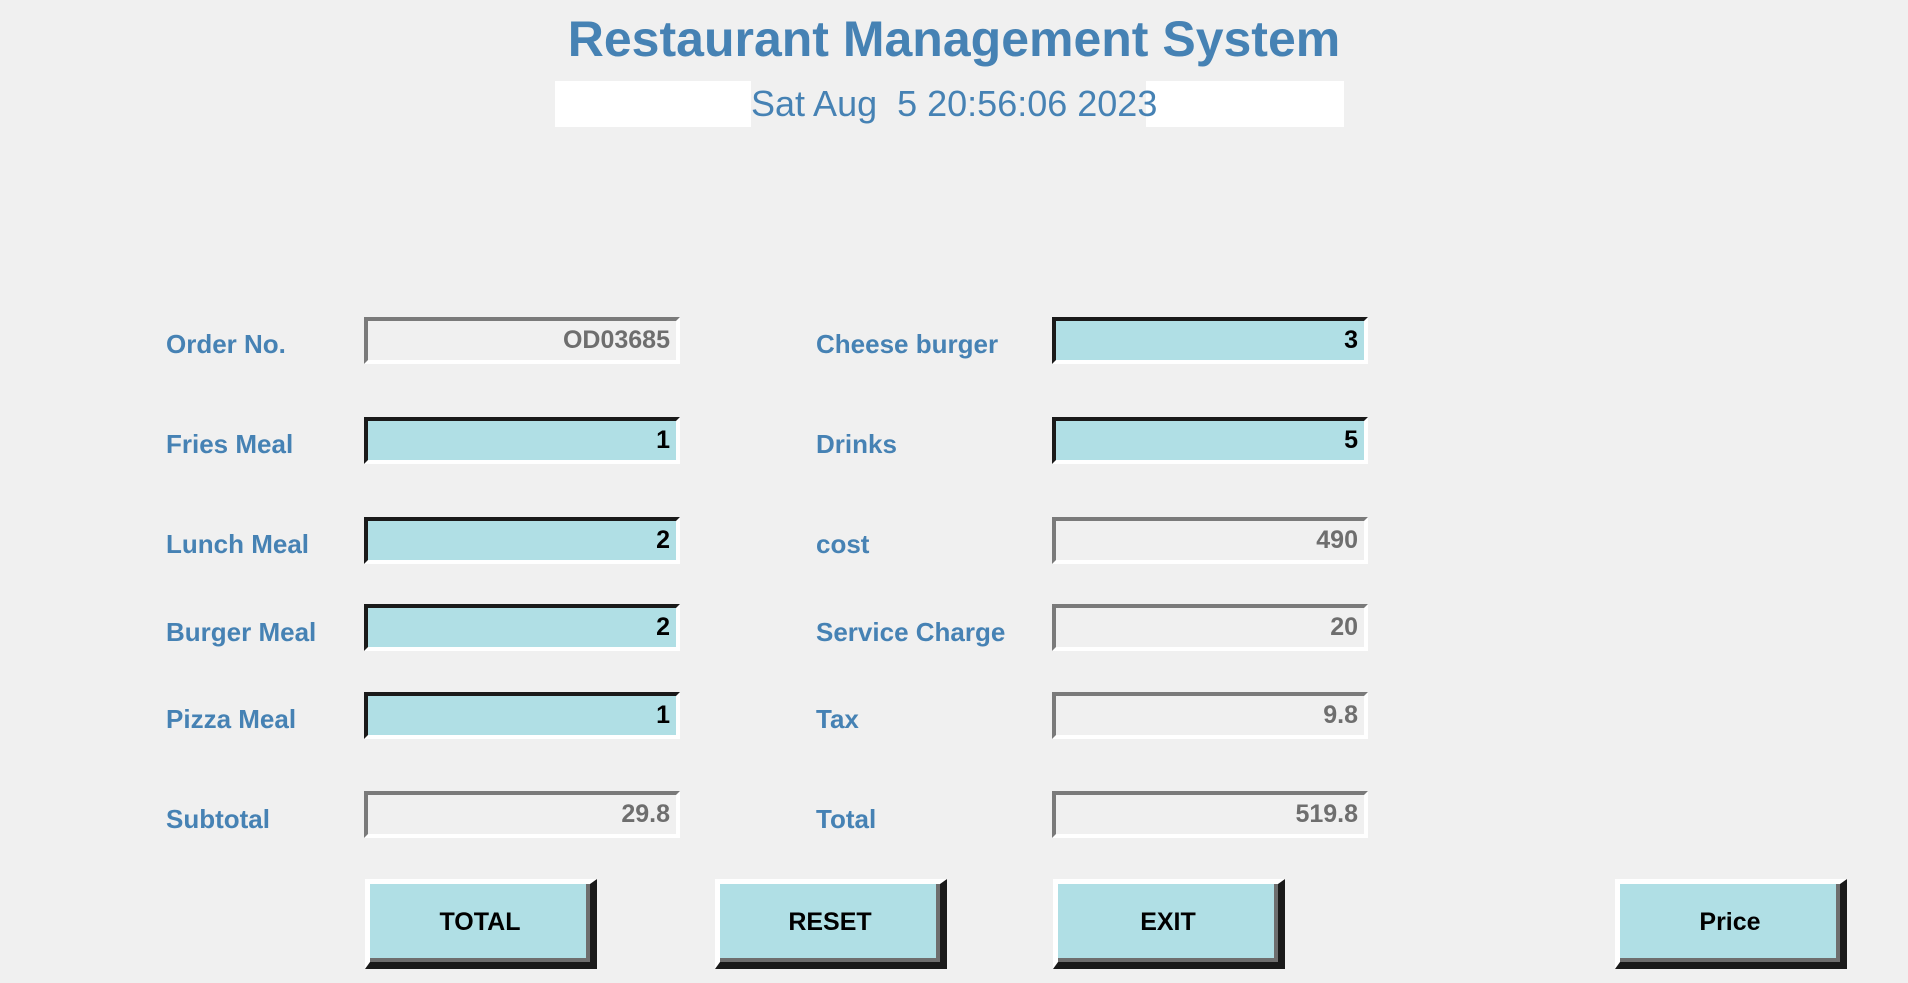 This screenshot has width=1908, height=983. What do you see at coordinates (856, 444) in the screenshot?
I see `drinks-label: Drinks` at bounding box center [856, 444].